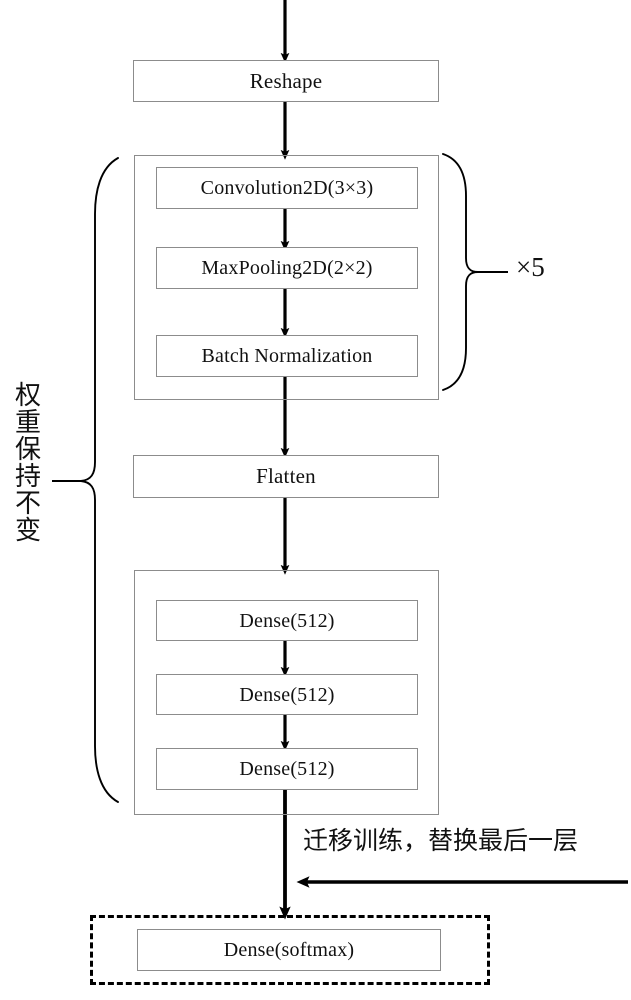 Image resolution: width=631 pixels, height=1000 pixels. I want to click on node-convolution2d-label: Convolution2D(3×3), so click(287, 188).